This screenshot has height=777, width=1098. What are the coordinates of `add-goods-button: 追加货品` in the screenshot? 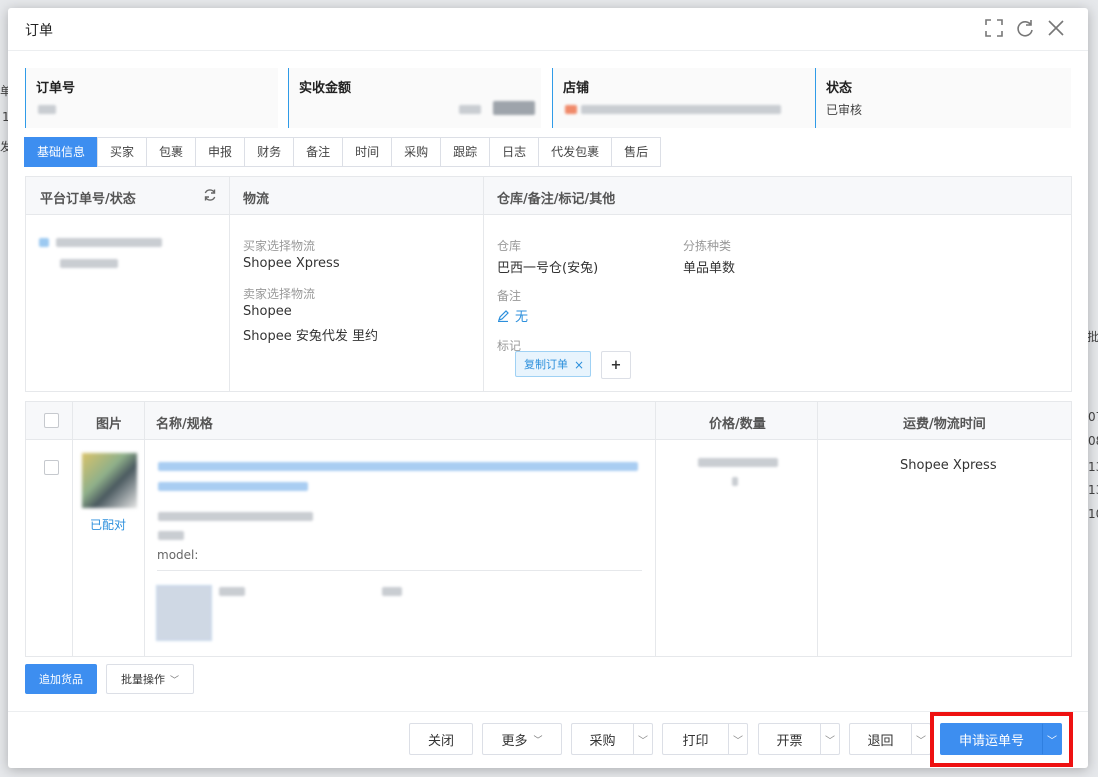 It's located at (61, 679).